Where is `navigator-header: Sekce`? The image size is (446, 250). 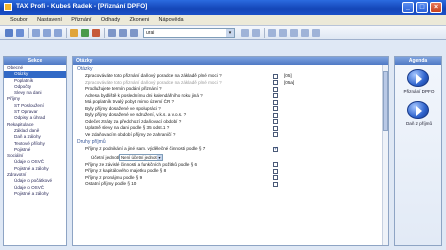
navigator-header: Sekce is located at coordinates (35, 61).